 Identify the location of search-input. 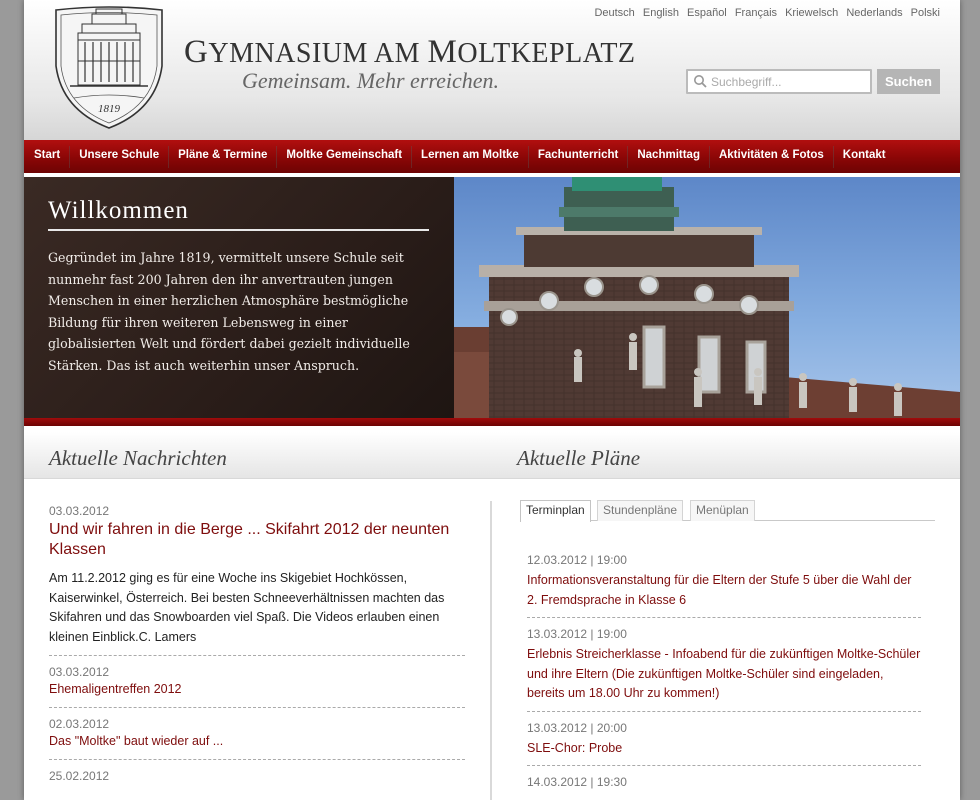
(790, 82).